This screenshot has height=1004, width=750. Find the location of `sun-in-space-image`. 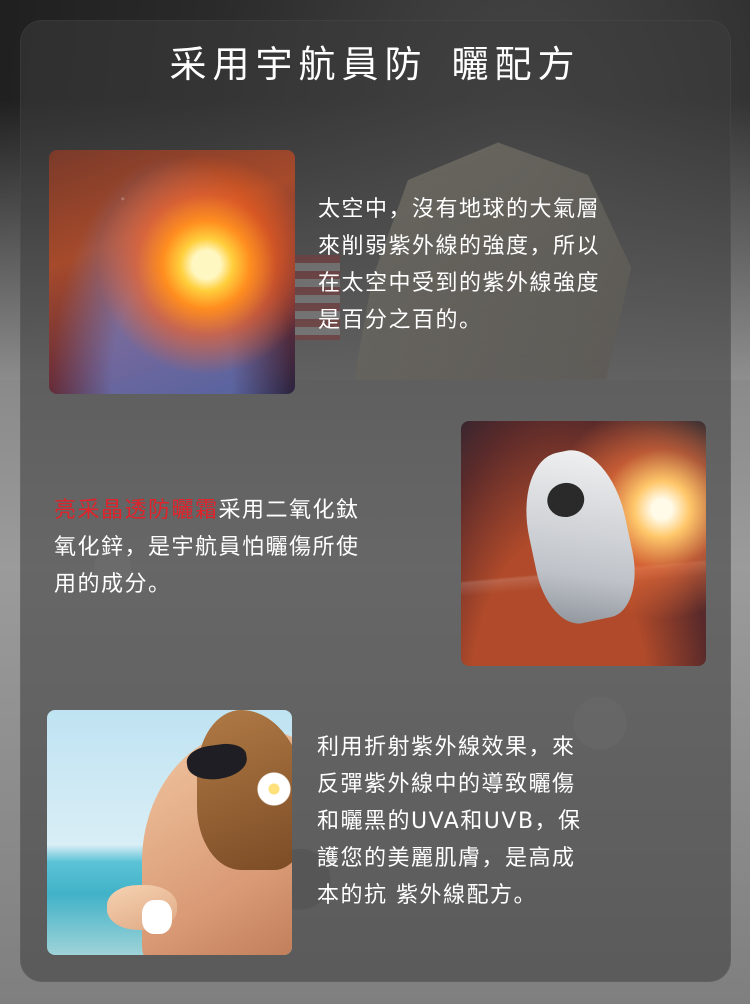

sun-in-space-image is located at coordinates (172, 272).